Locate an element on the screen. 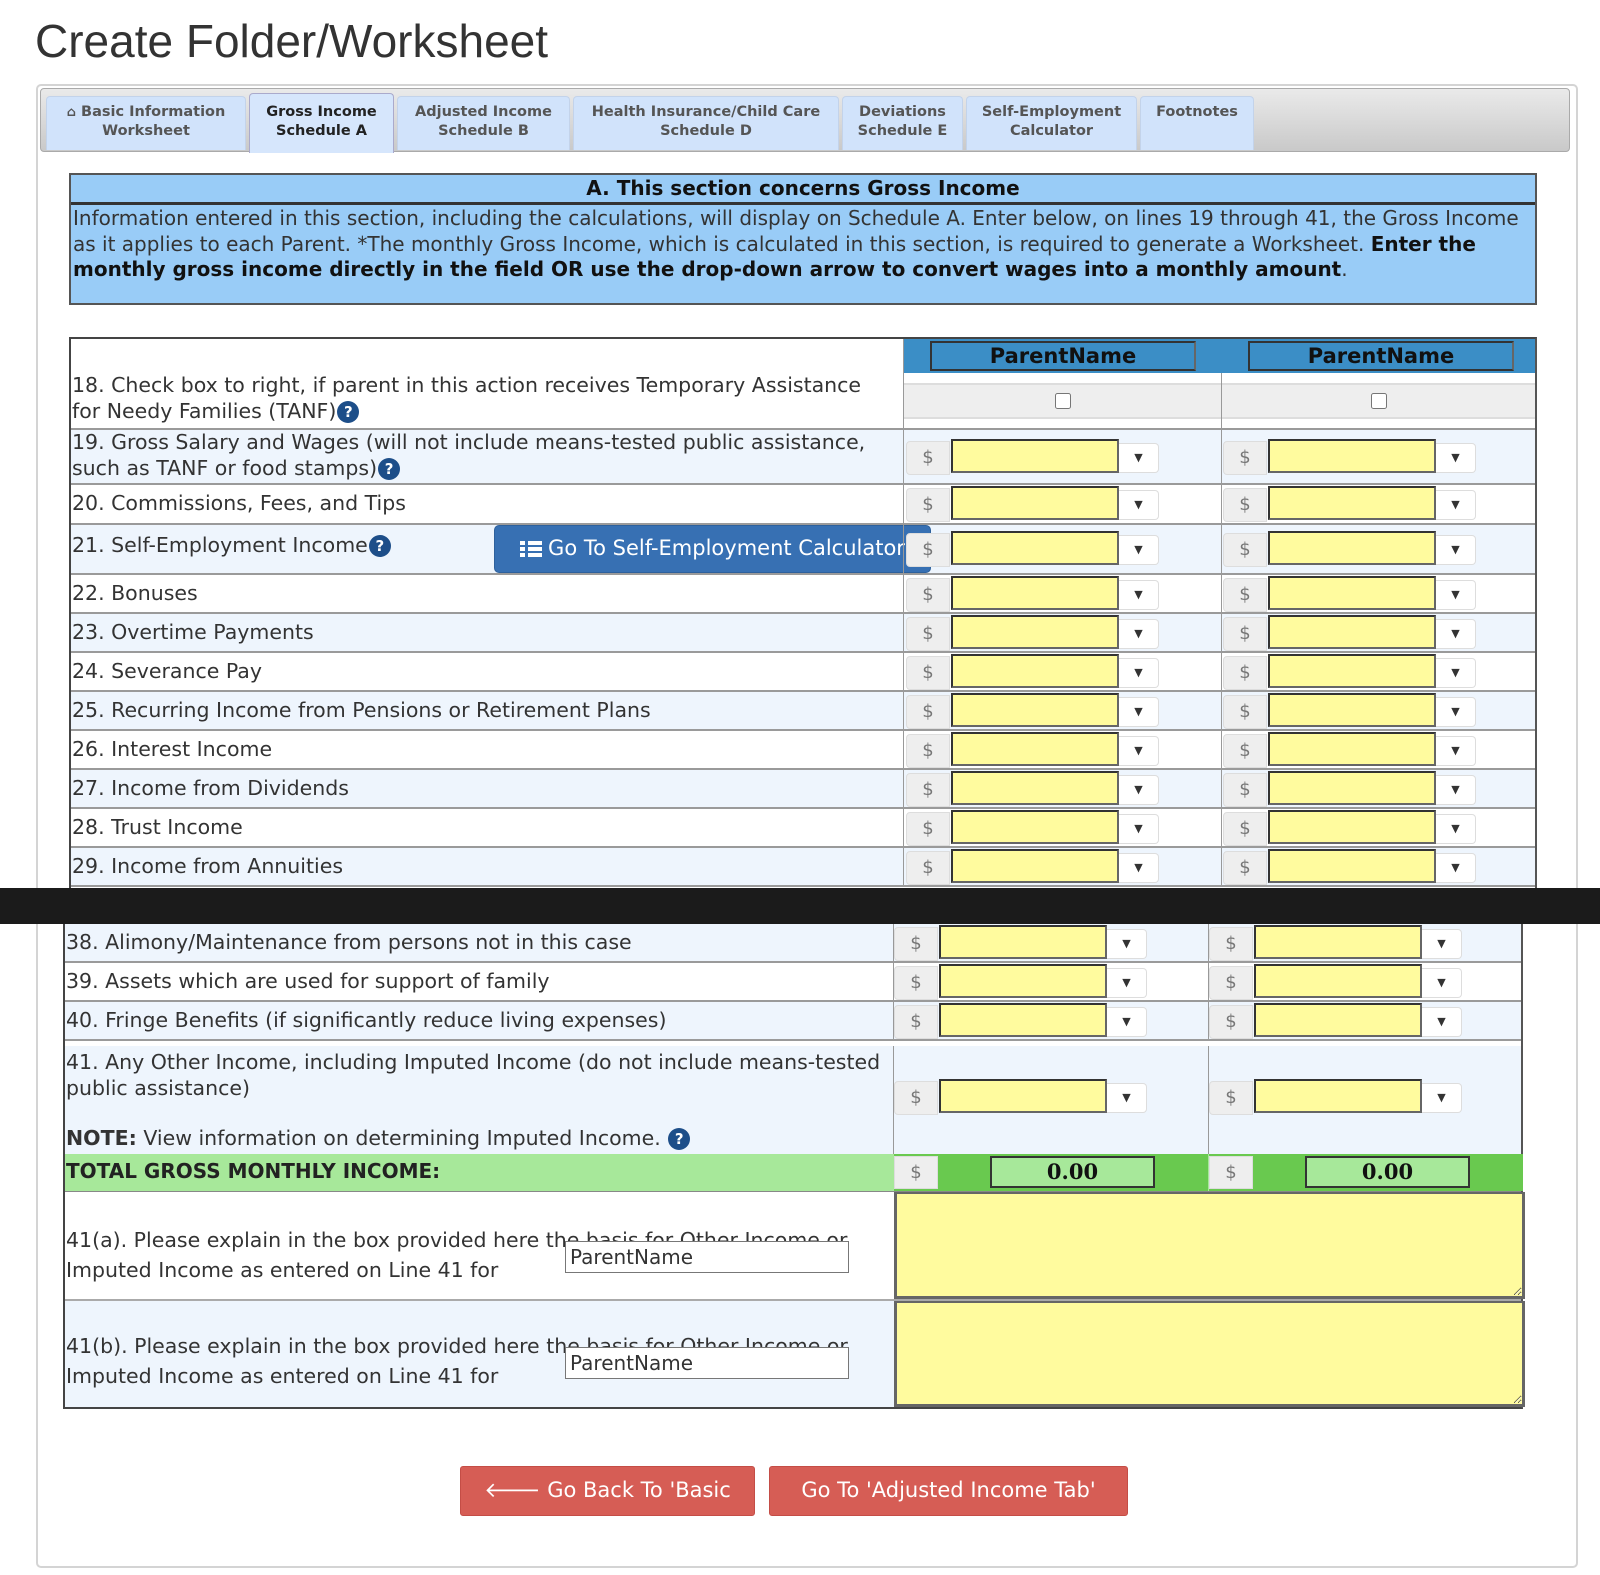  parent-1-line-27-input is located at coordinates (1035, 788).